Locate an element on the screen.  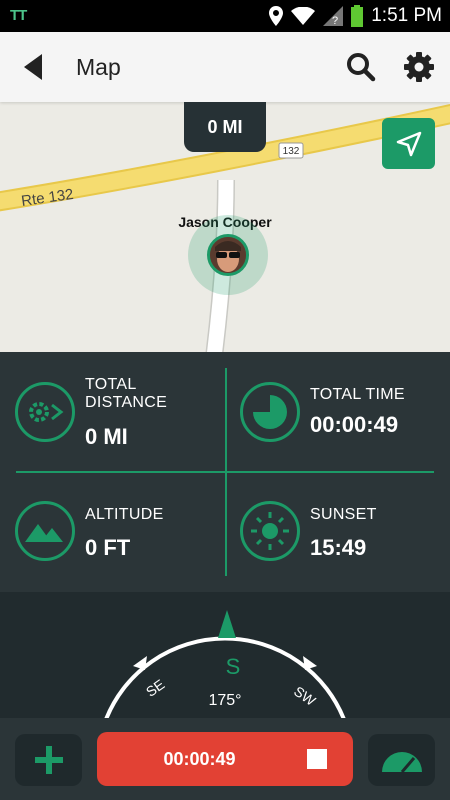
battery-icon is located at coordinates (357, 16).